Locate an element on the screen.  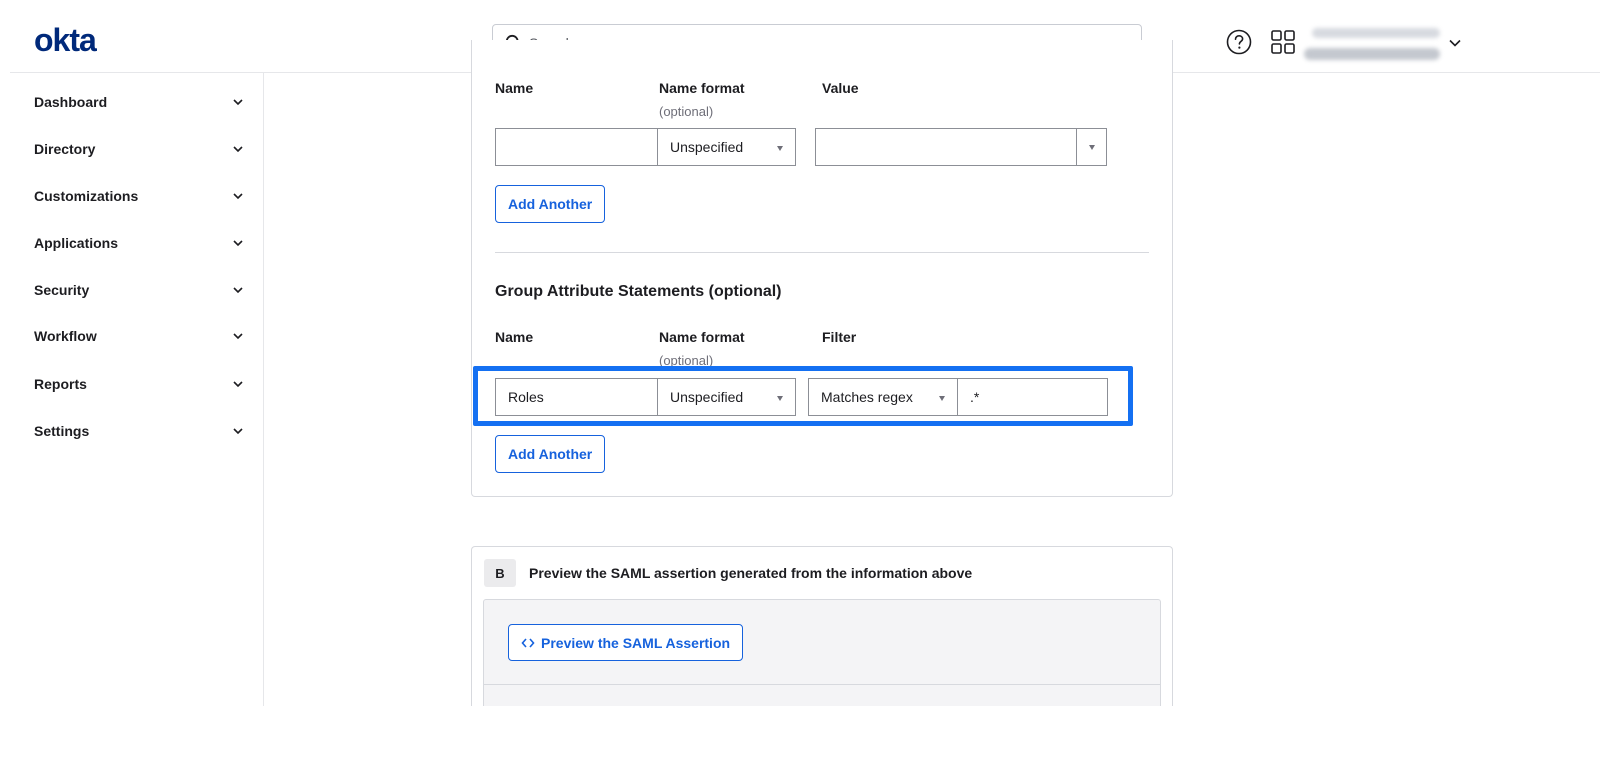
sidebar-item-customizations: Customizations is located at coordinates (139, 196).